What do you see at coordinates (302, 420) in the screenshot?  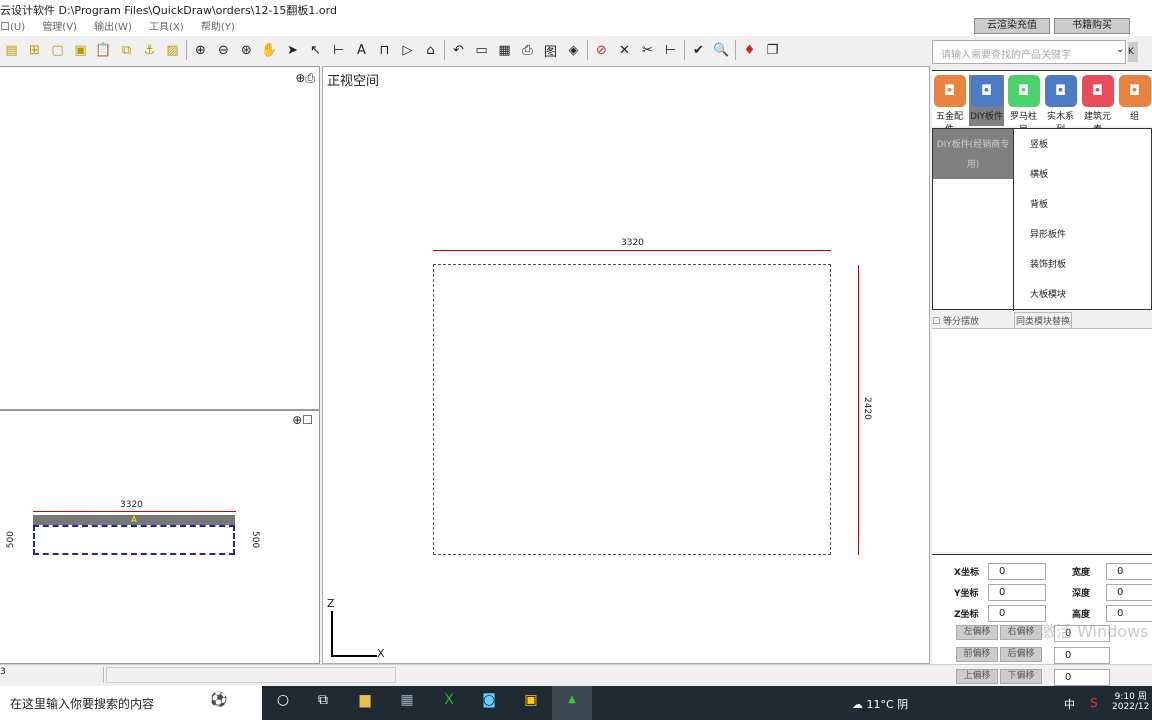 I see `zoom-fit-icon: ⊕☐` at bounding box center [302, 420].